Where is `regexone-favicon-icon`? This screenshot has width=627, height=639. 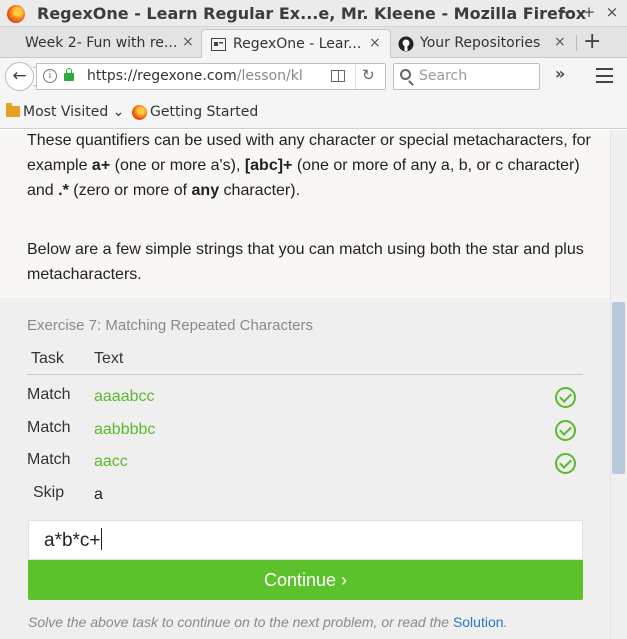
regexone-favicon-icon is located at coordinates (218, 44).